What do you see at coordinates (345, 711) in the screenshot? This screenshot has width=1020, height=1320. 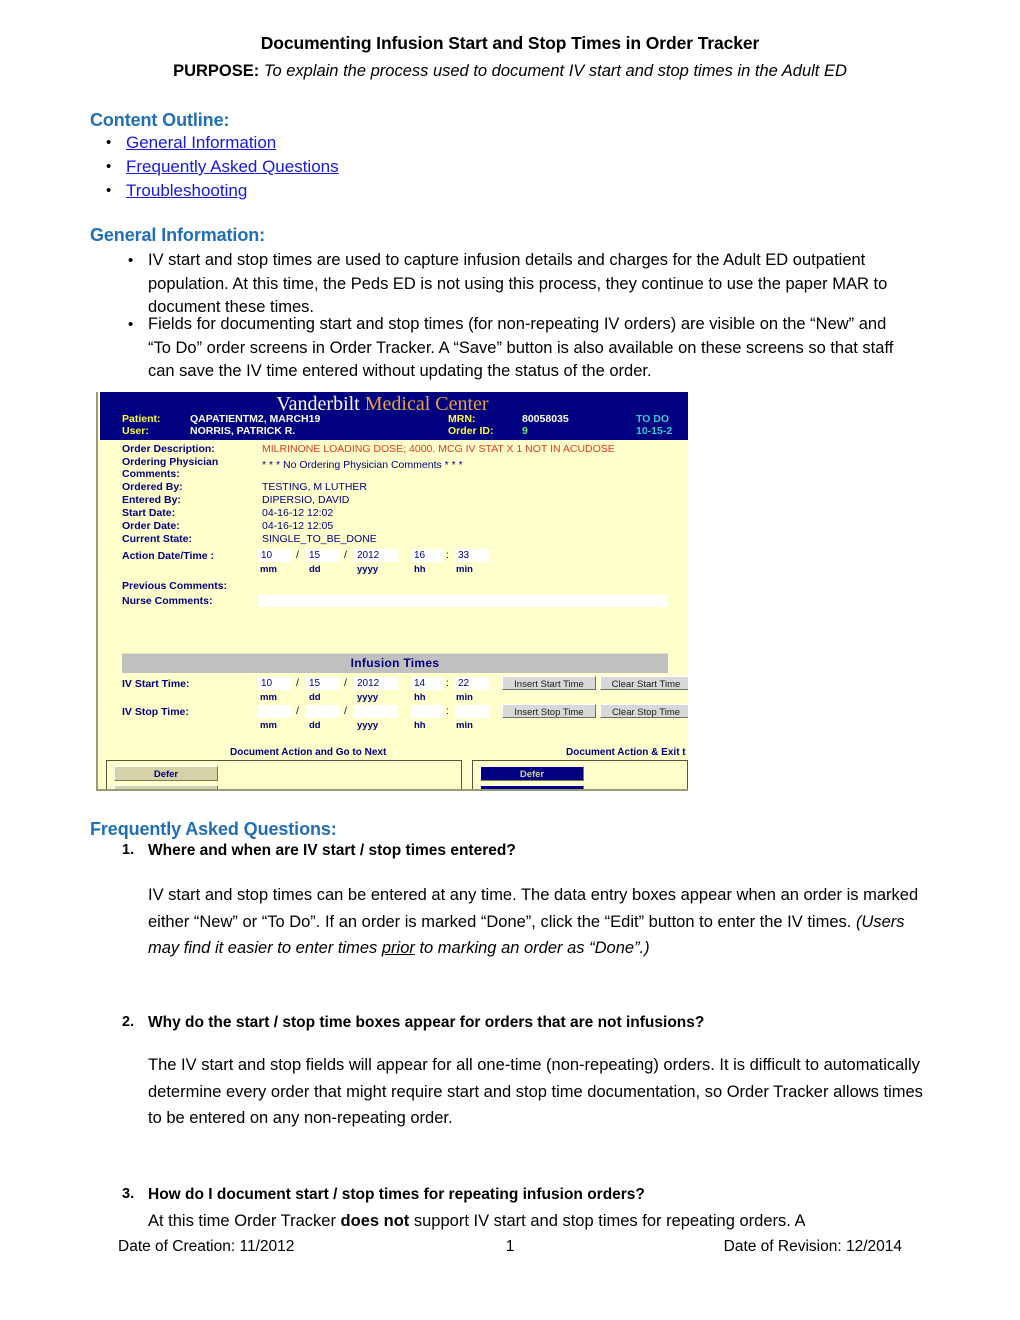 I see `iv-stop-slash-2: /` at bounding box center [345, 711].